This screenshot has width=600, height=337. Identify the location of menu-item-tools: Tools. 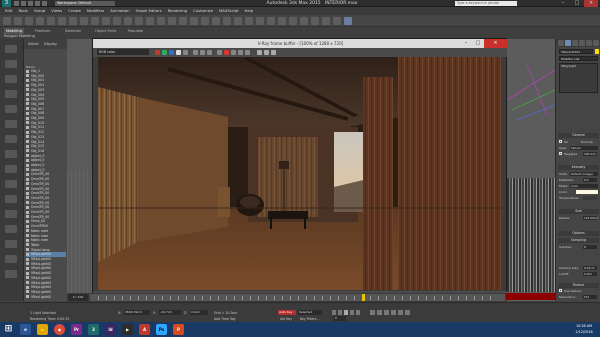
(22, 11).